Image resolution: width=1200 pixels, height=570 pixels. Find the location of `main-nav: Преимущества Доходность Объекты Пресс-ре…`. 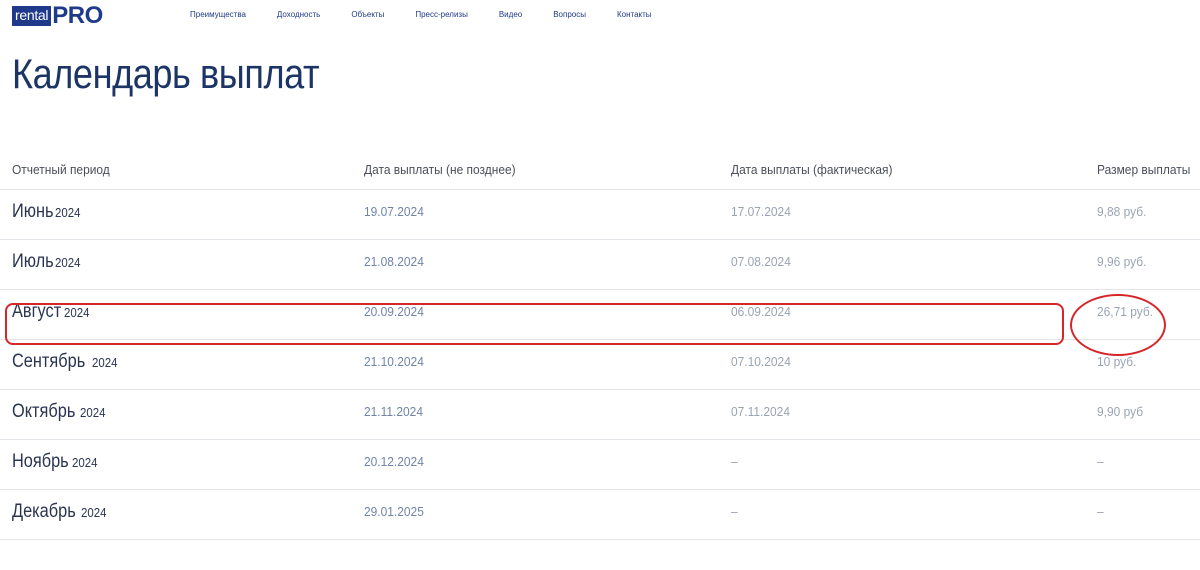

main-nav: Преимущества Доходность Объекты Пресс-ре… is located at coordinates (436, 14).